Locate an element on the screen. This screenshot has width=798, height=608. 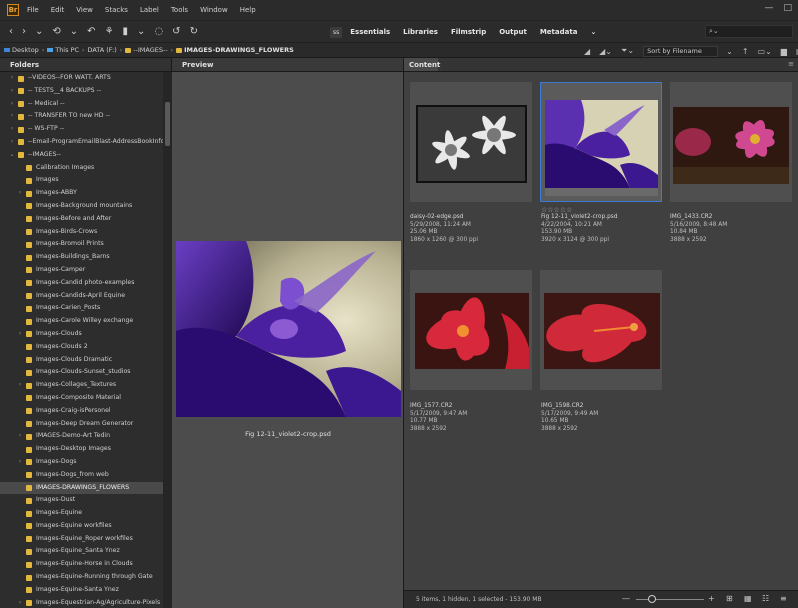
filter-icon: ⏷⌄ is located at coordinates (627, 51).